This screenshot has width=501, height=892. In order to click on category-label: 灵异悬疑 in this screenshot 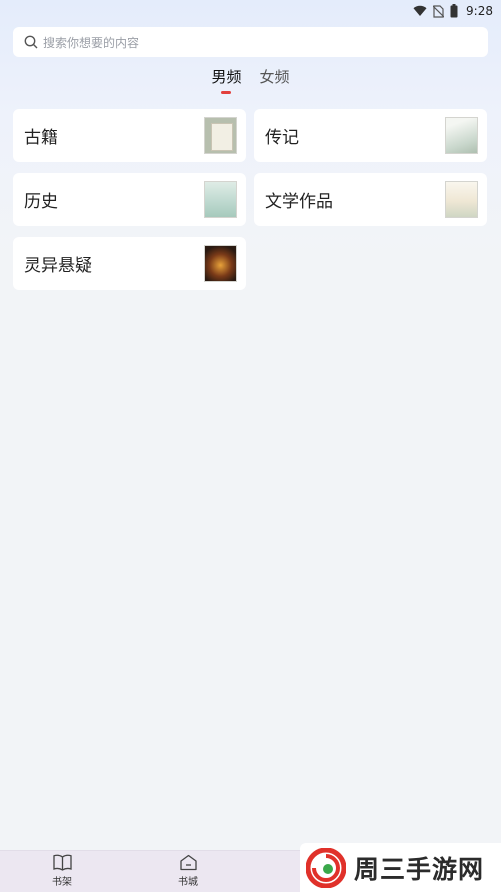, I will do `click(58, 266)`.